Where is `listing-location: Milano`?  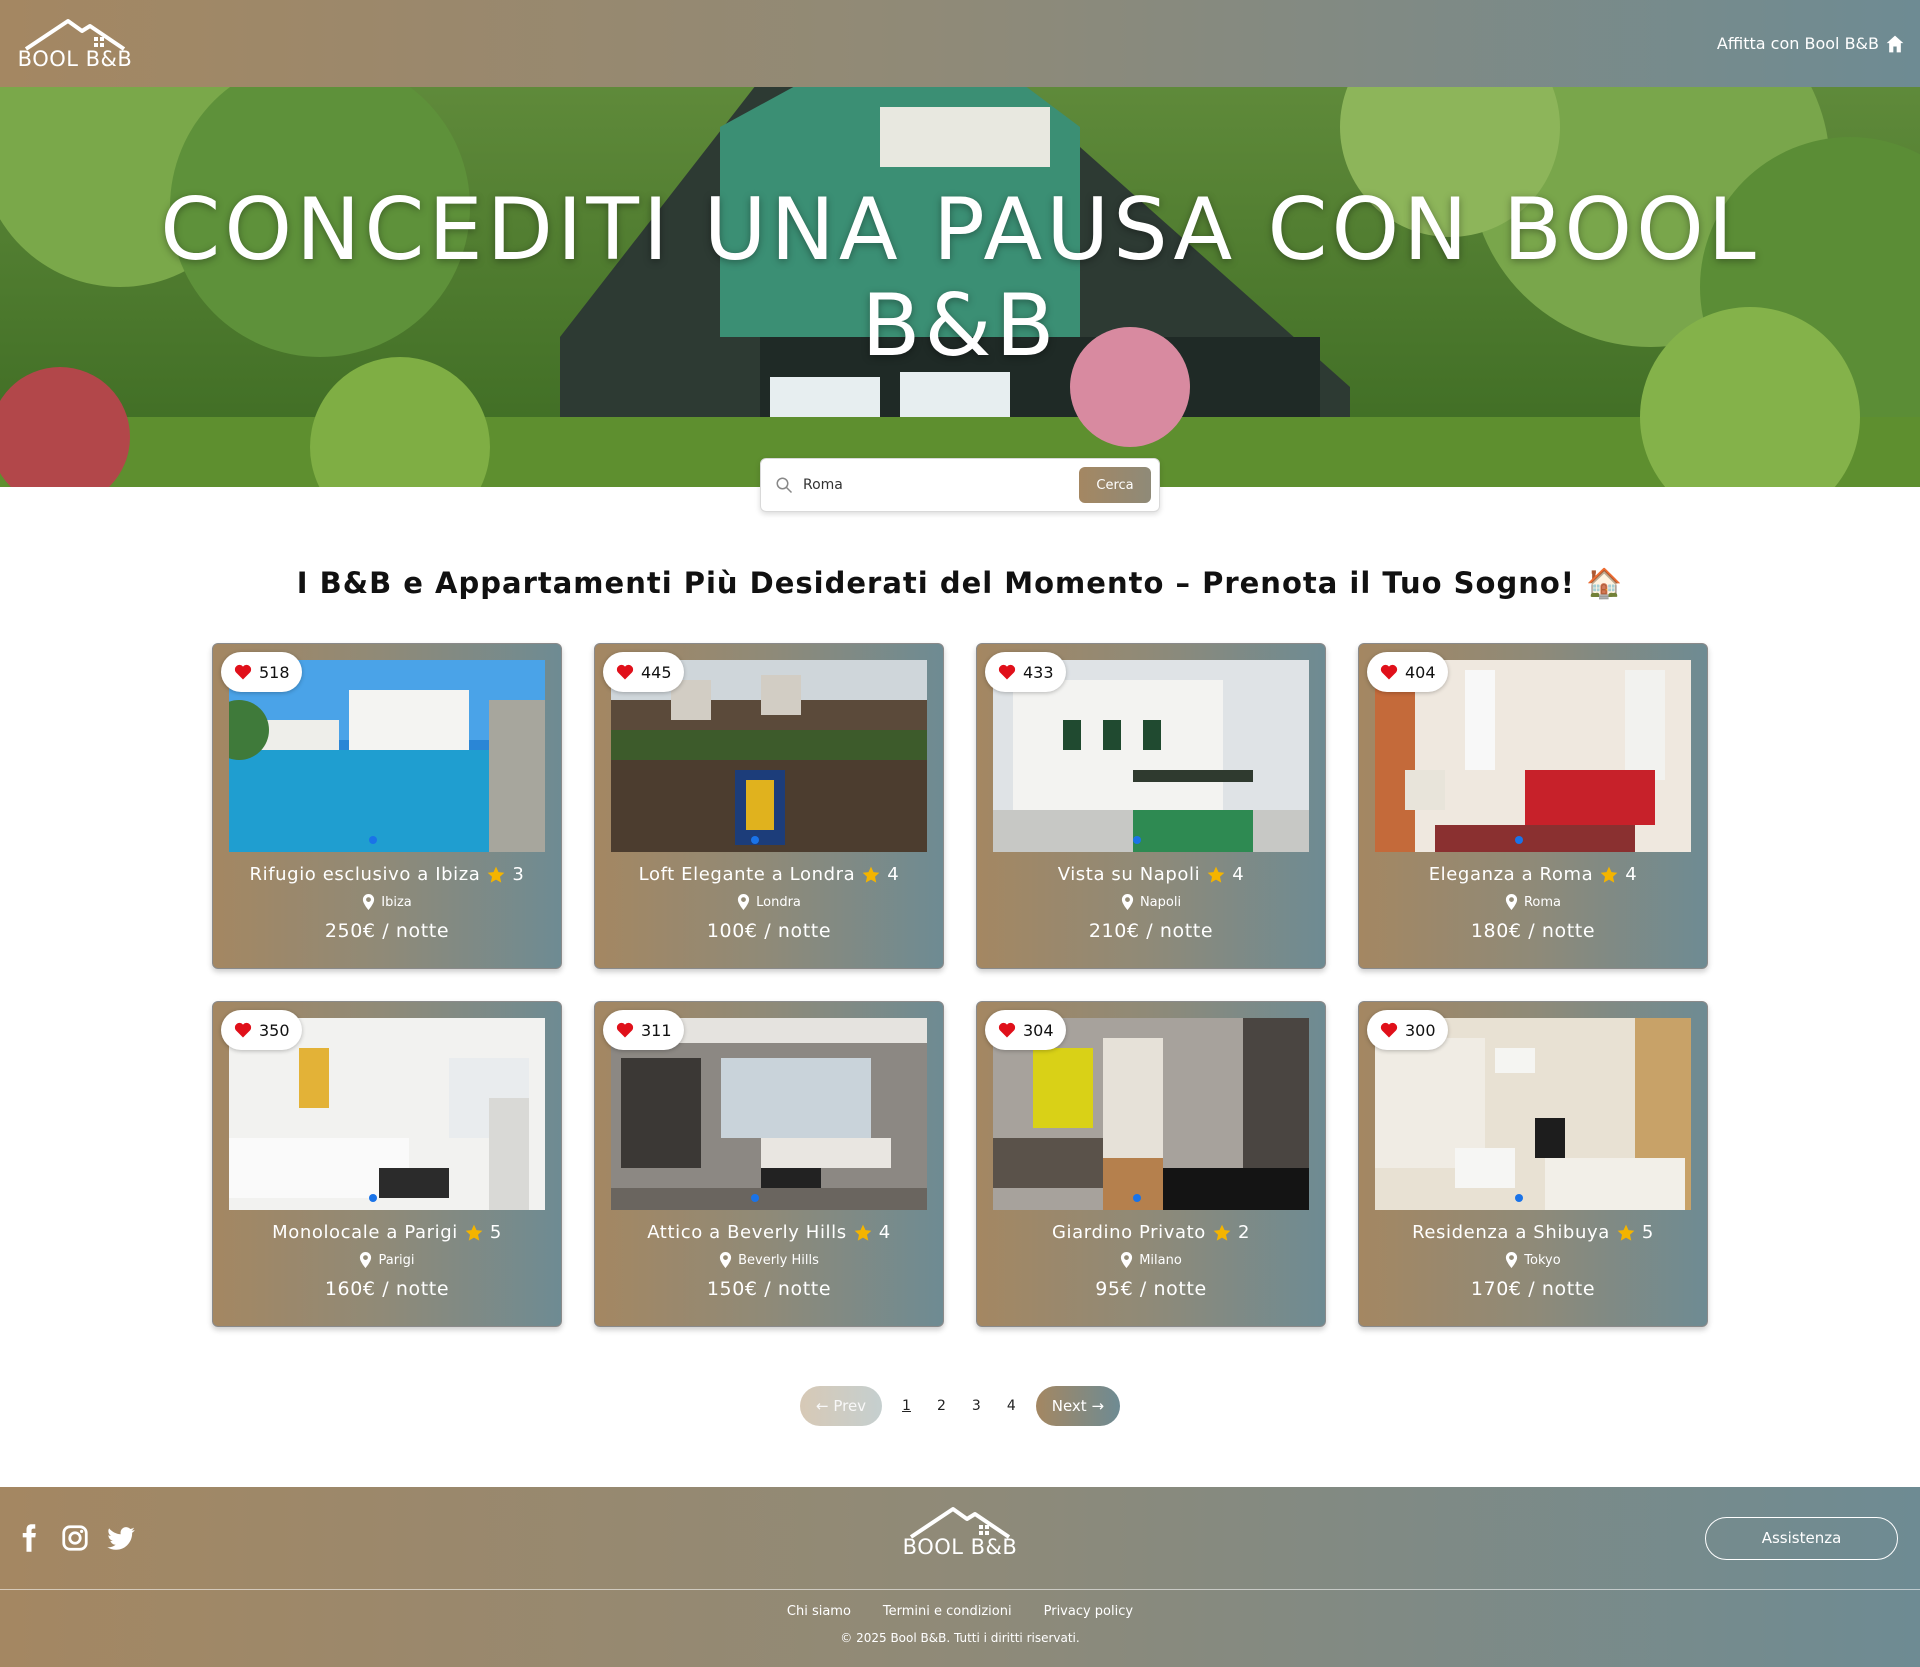 listing-location: Milano is located at coordinates (1151, 1260).